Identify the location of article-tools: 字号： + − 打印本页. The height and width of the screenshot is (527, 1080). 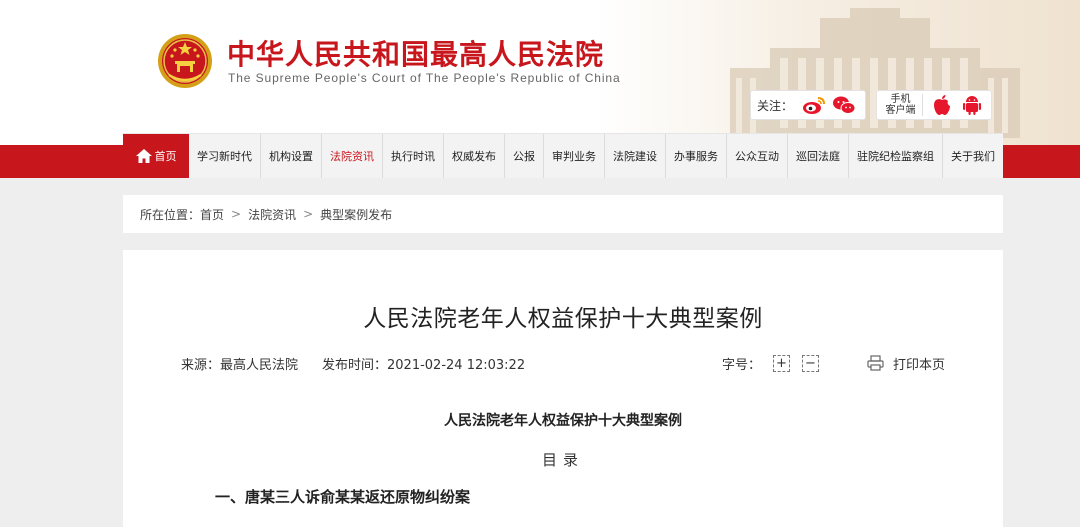
(833, 363).